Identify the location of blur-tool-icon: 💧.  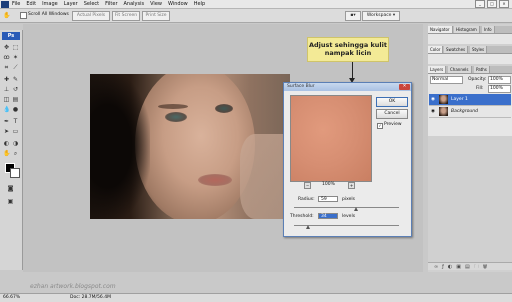
(6, 109).